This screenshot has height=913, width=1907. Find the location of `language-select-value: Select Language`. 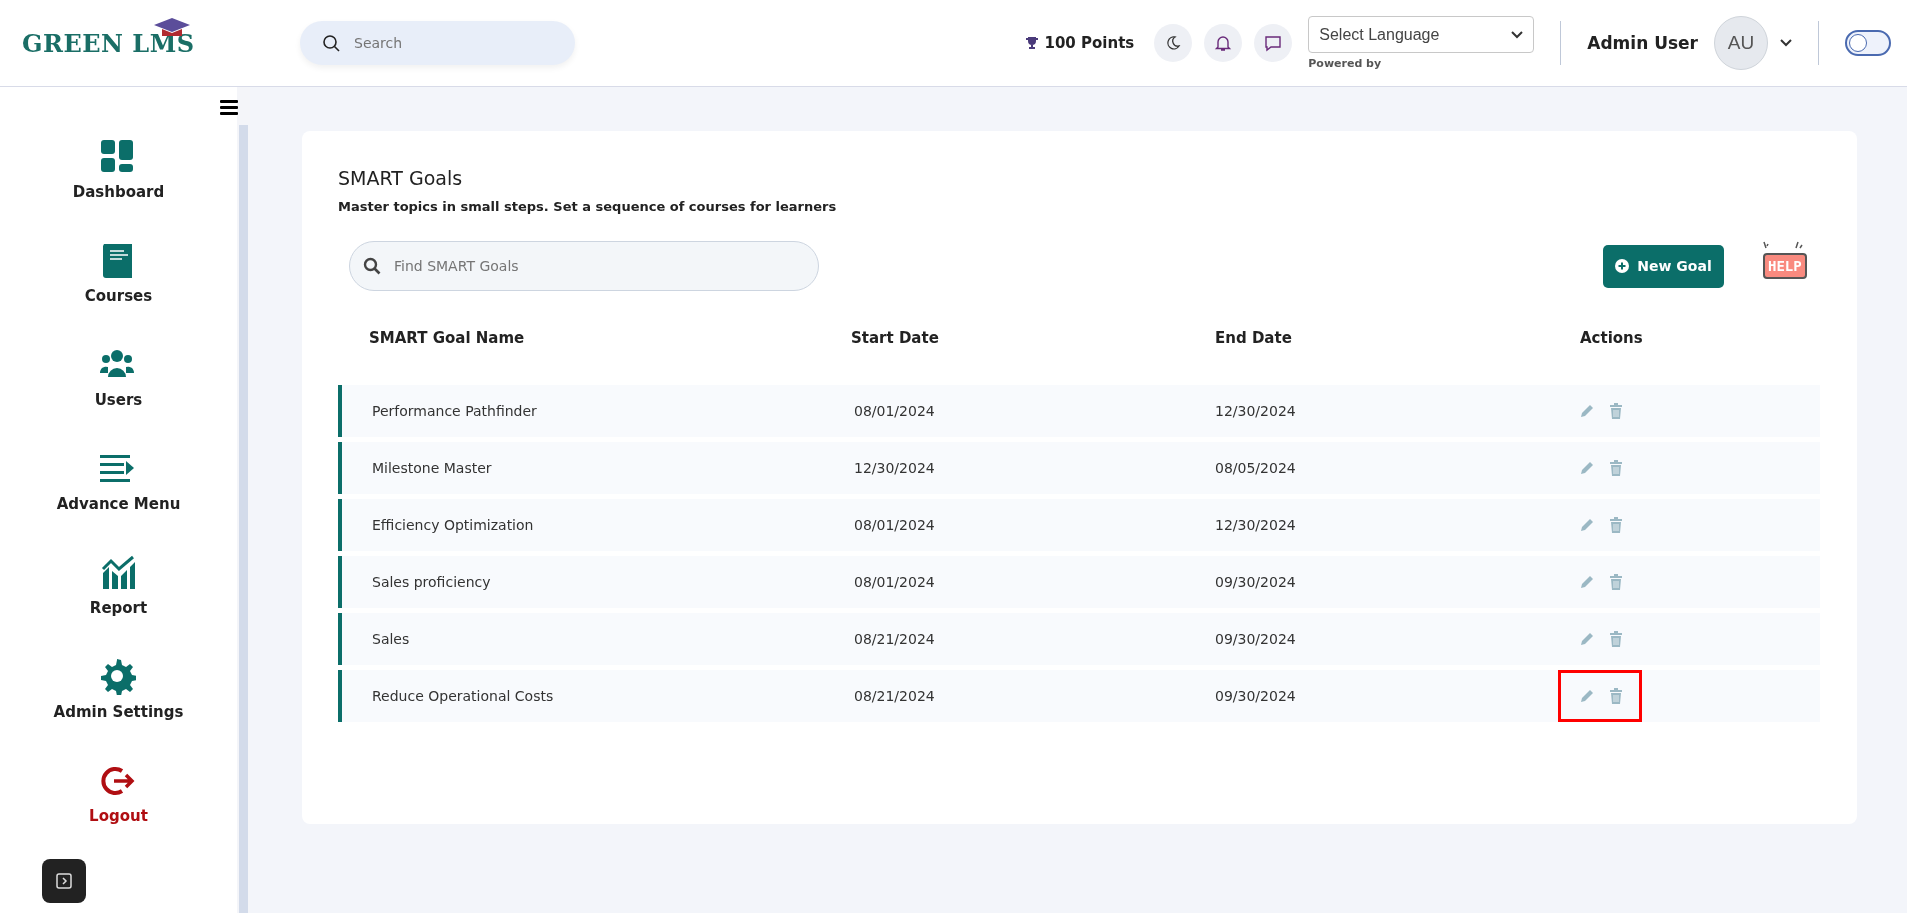

language-select-value: Select Language is located at coordinates (1379, 34).